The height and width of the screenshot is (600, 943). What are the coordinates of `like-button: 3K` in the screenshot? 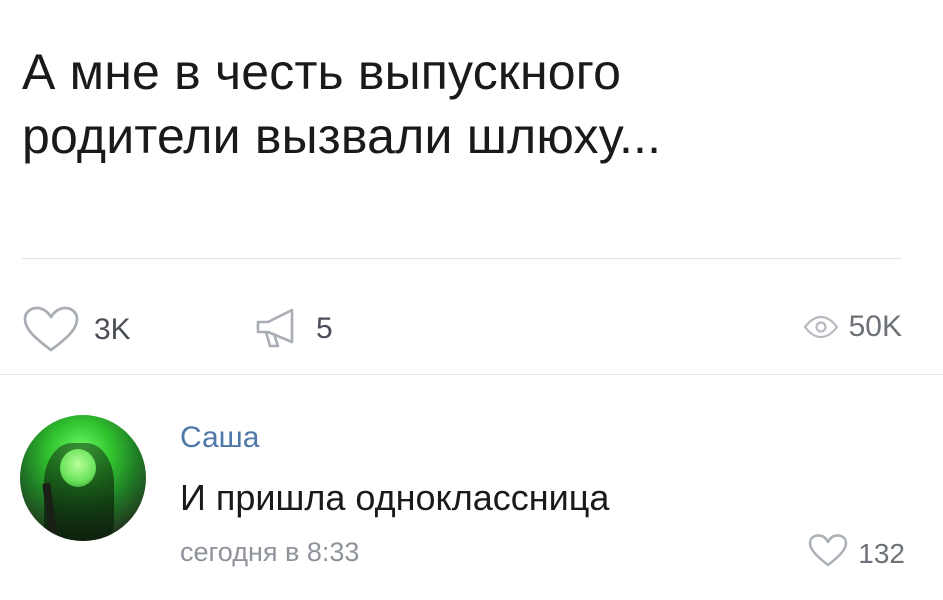 It's located at (76, 330).